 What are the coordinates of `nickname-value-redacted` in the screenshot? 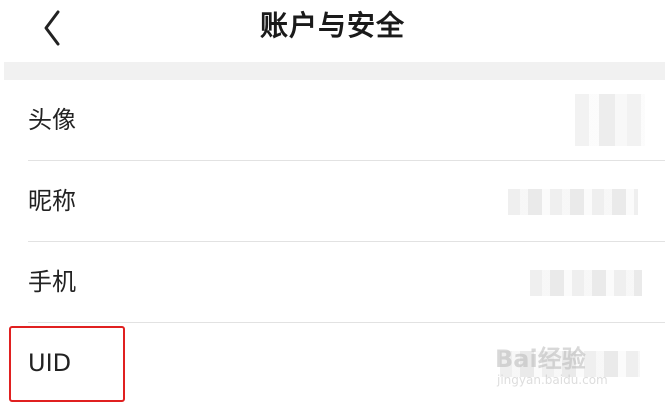 It's located at (573, 202).